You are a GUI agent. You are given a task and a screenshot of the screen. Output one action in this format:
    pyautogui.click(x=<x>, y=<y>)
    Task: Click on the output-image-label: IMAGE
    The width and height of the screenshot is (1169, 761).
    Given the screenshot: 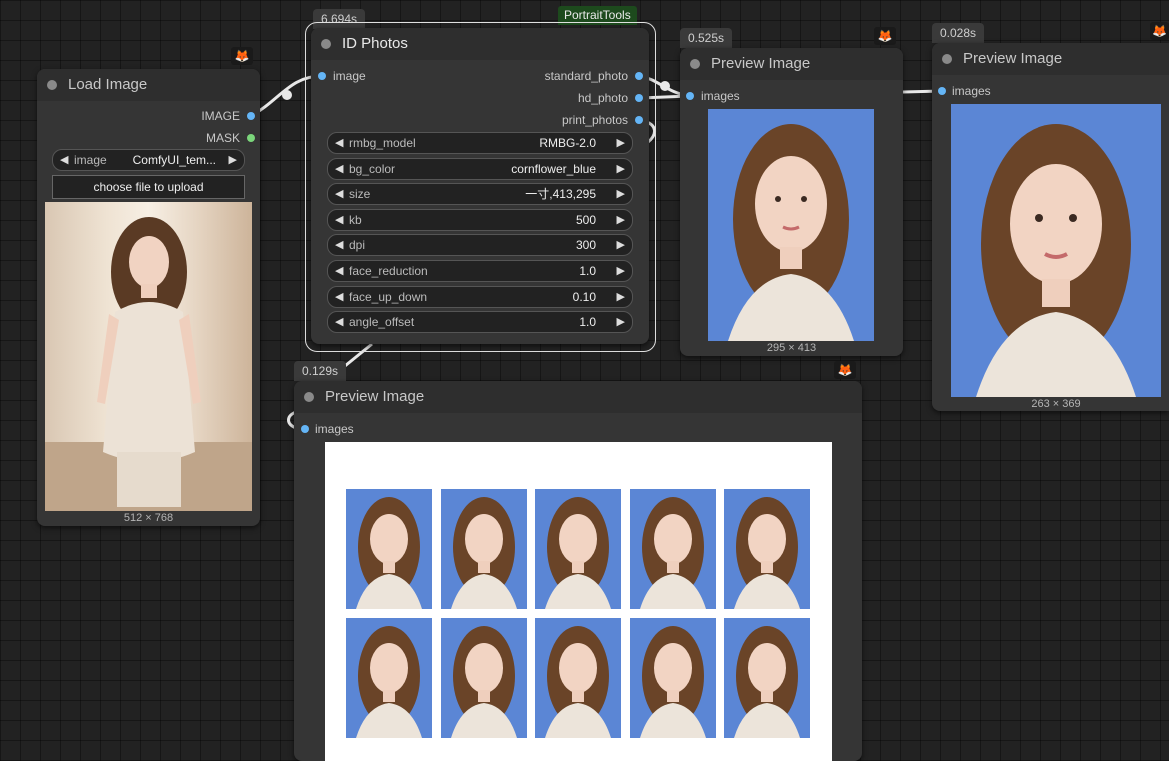 What is the action you would take?
    pyautogui.click(x=220, y=116)
    